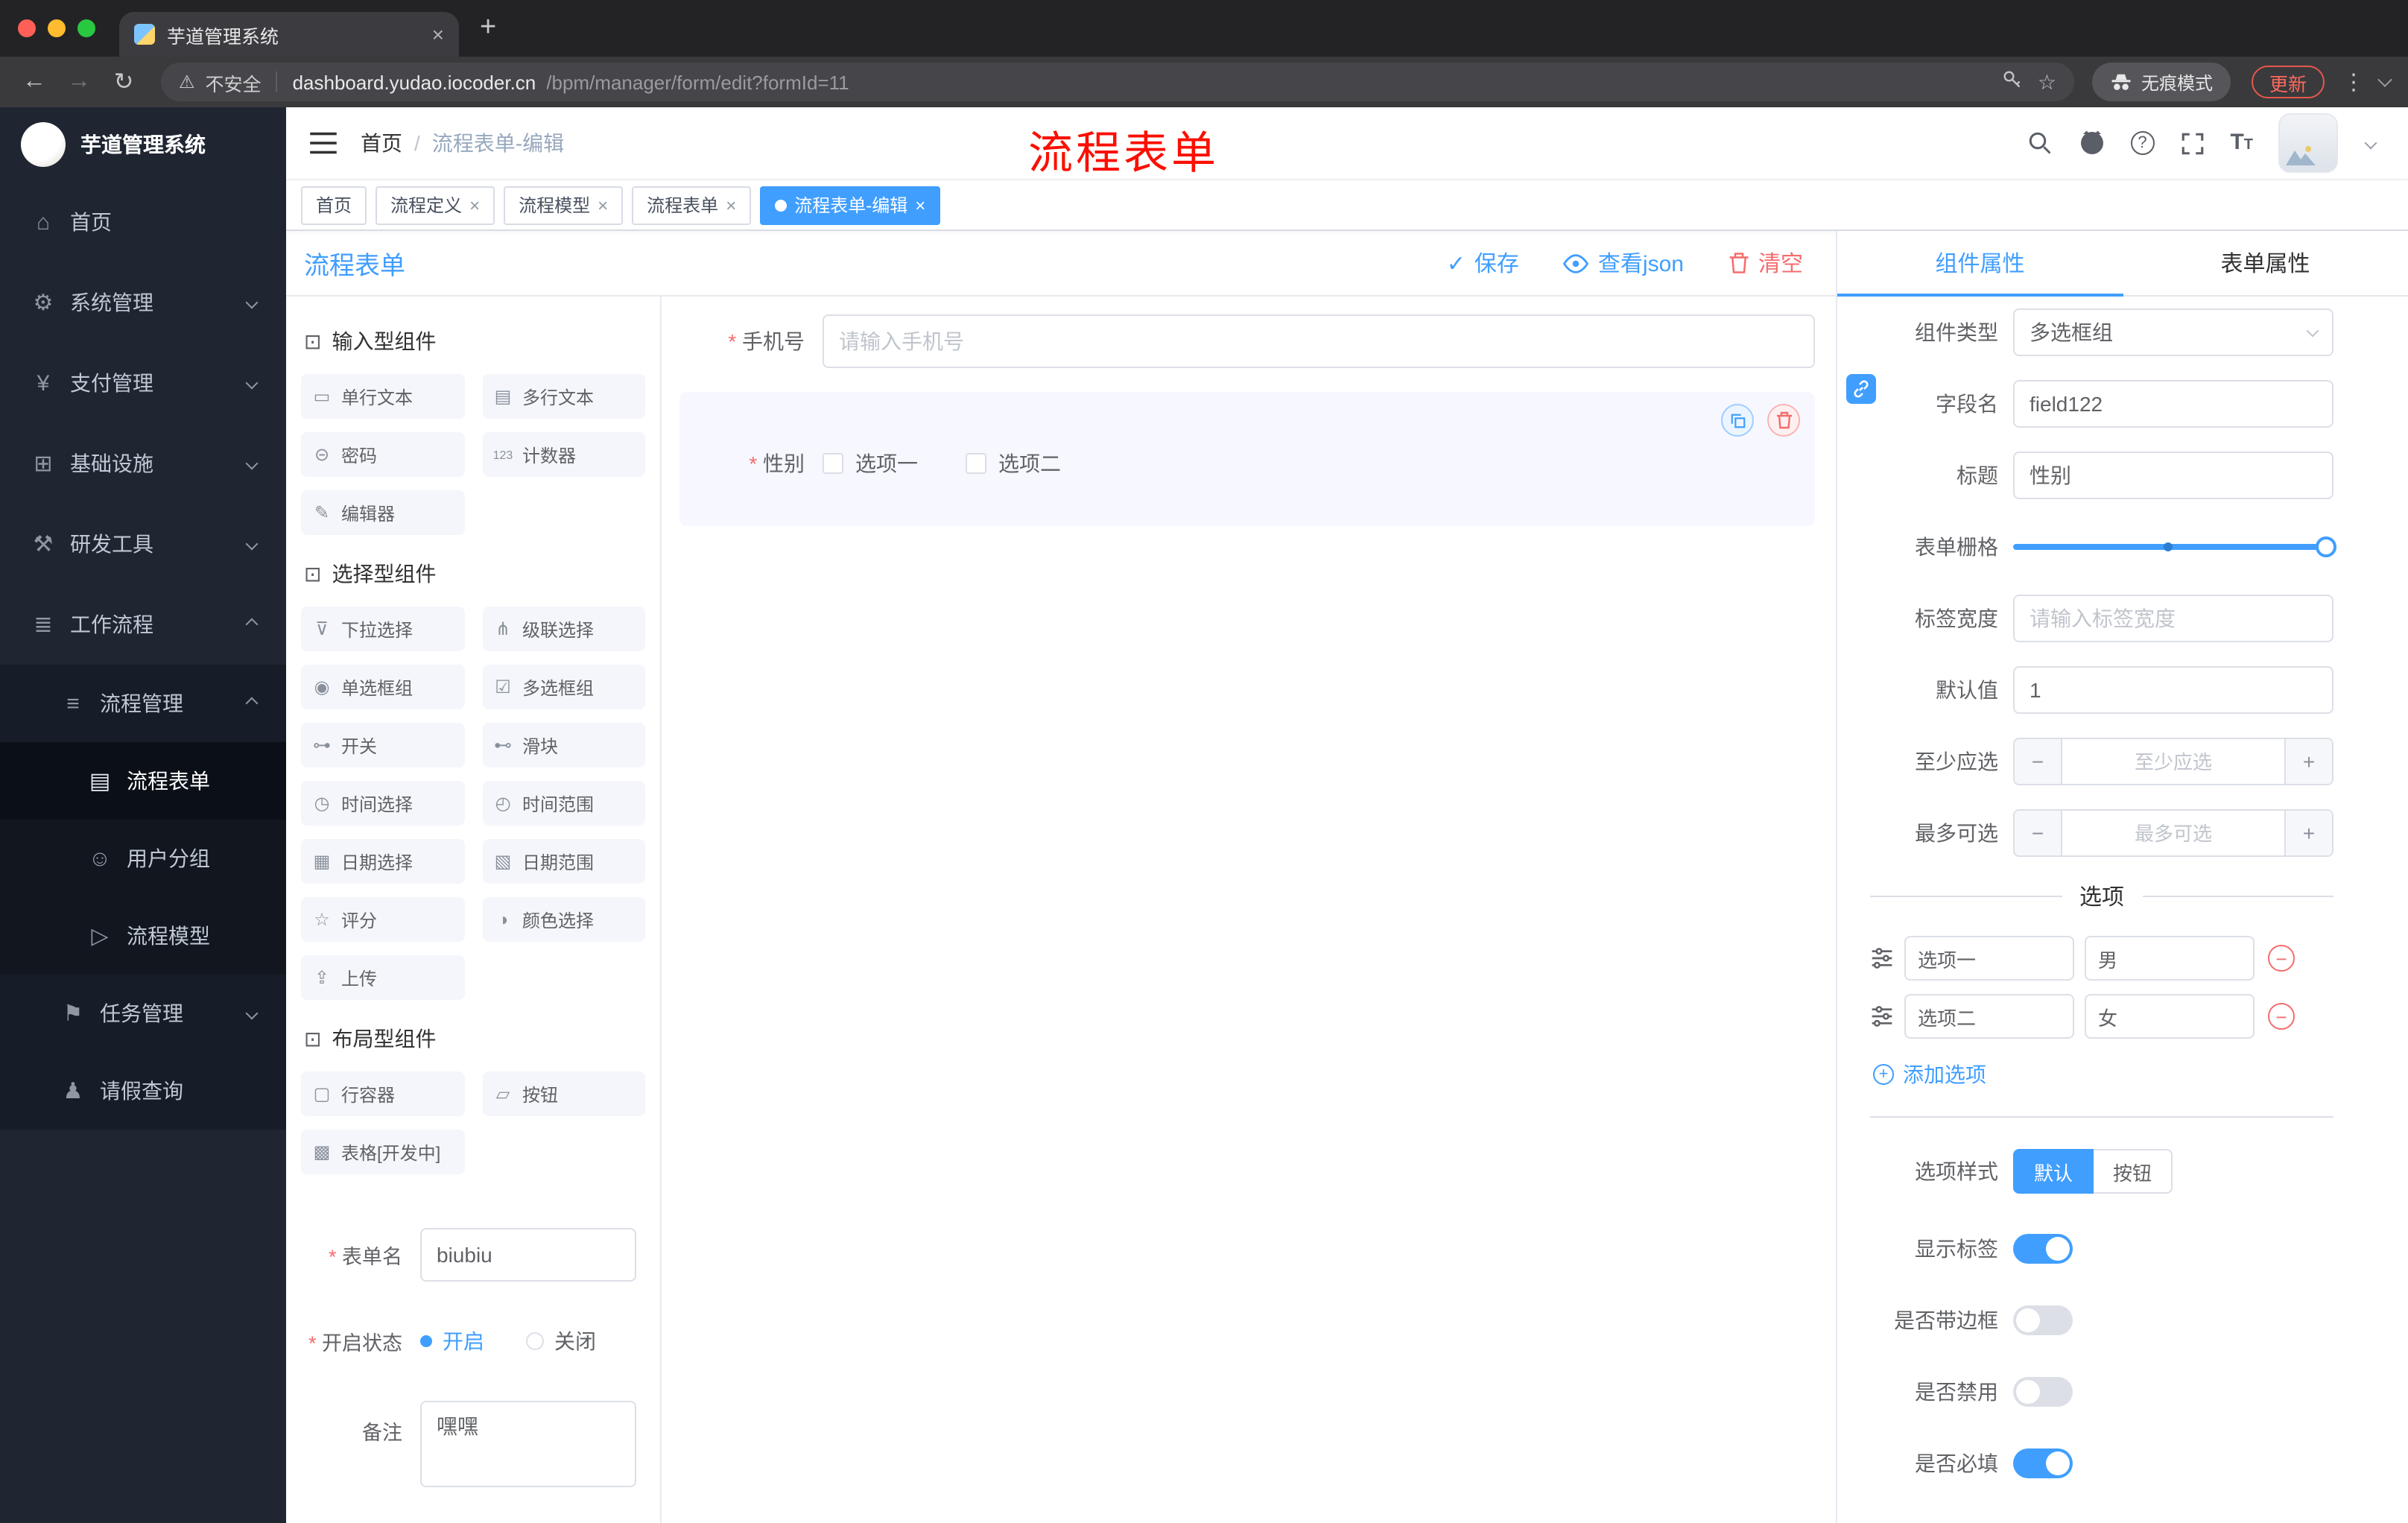  What do you see at coordinates (143, 464) in the screenshot?
I see `sidebar-item-infra: ⊞ 基础设施` at bounding box center [143, 464].